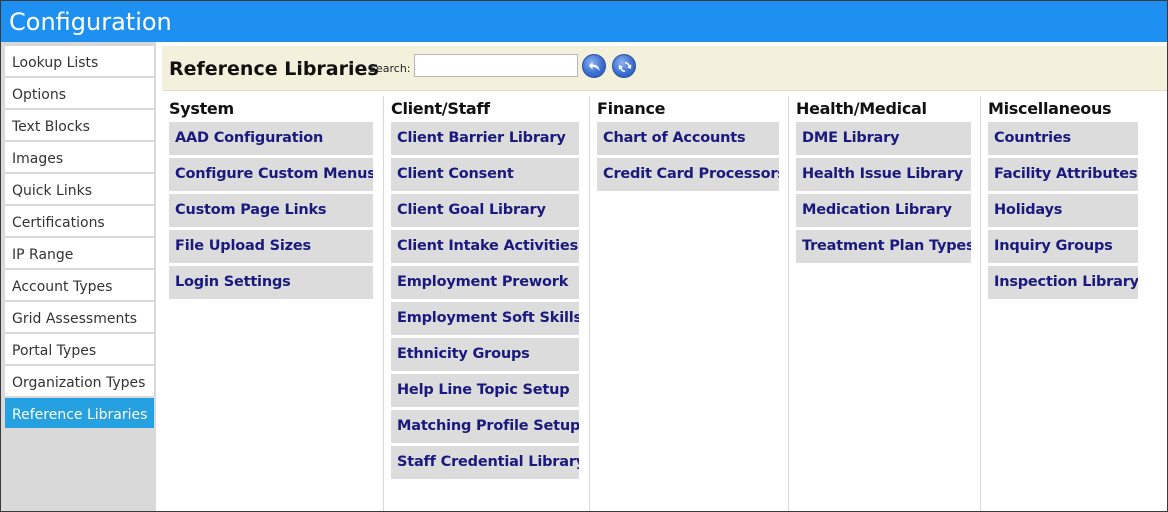  Describe the element at coordinates (485, 354) in the screenshot. I see `library-link: Ethnicity Groups` at that location.